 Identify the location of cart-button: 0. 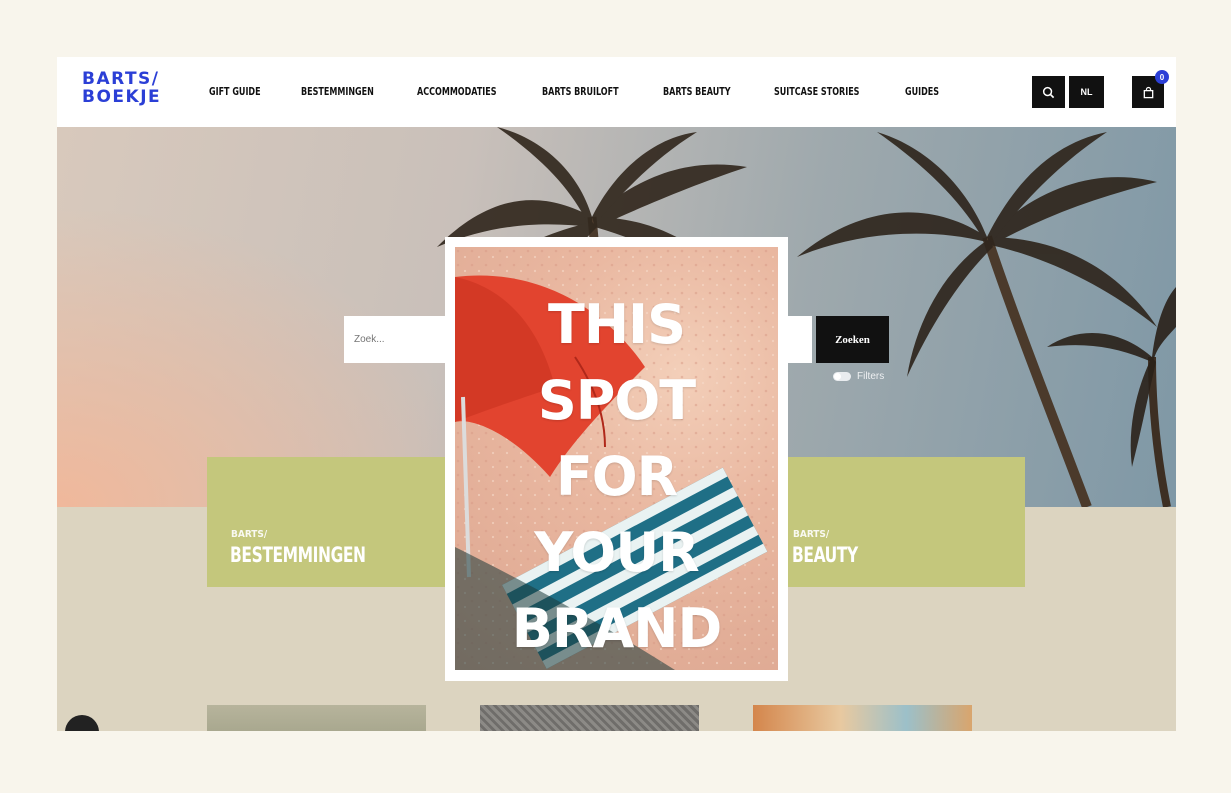
(1150, 89).